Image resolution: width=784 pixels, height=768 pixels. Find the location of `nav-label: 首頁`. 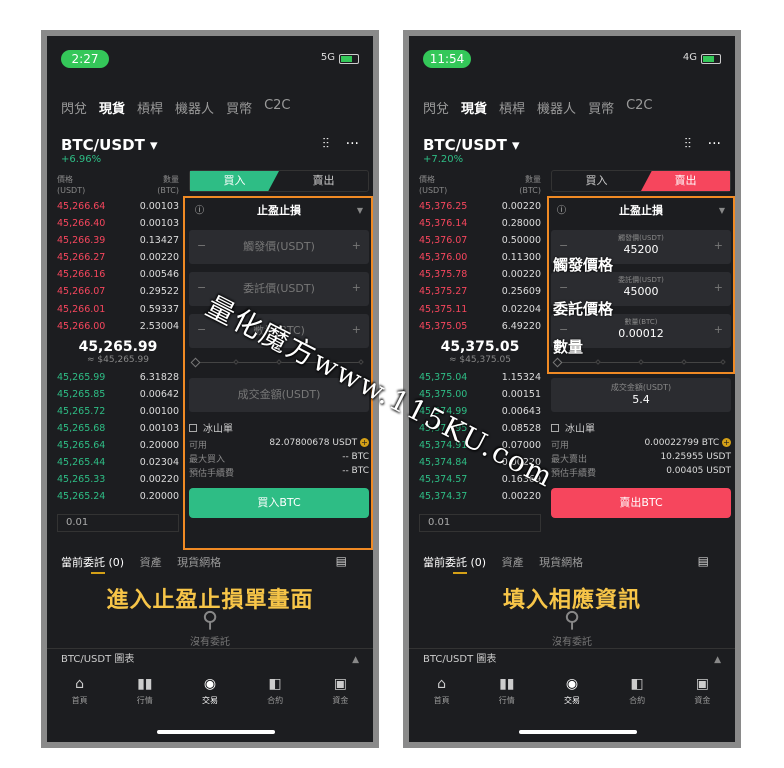

nav-label: 首頁 is located at coordinates (79, 700).